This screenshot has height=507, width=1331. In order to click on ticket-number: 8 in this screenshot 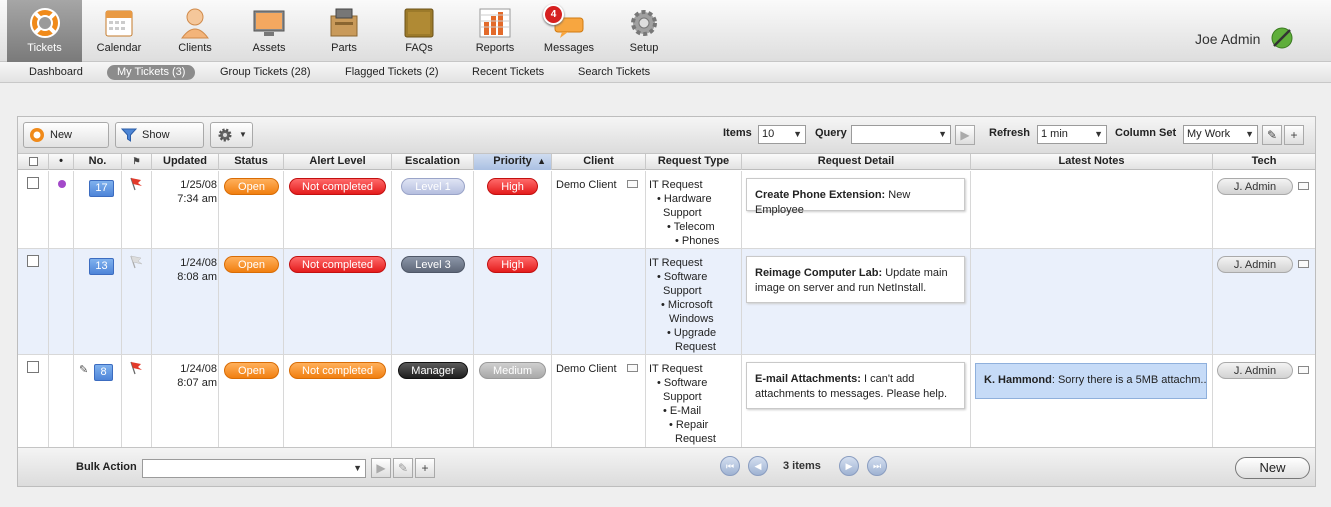, I will do `click(103, 372)`.